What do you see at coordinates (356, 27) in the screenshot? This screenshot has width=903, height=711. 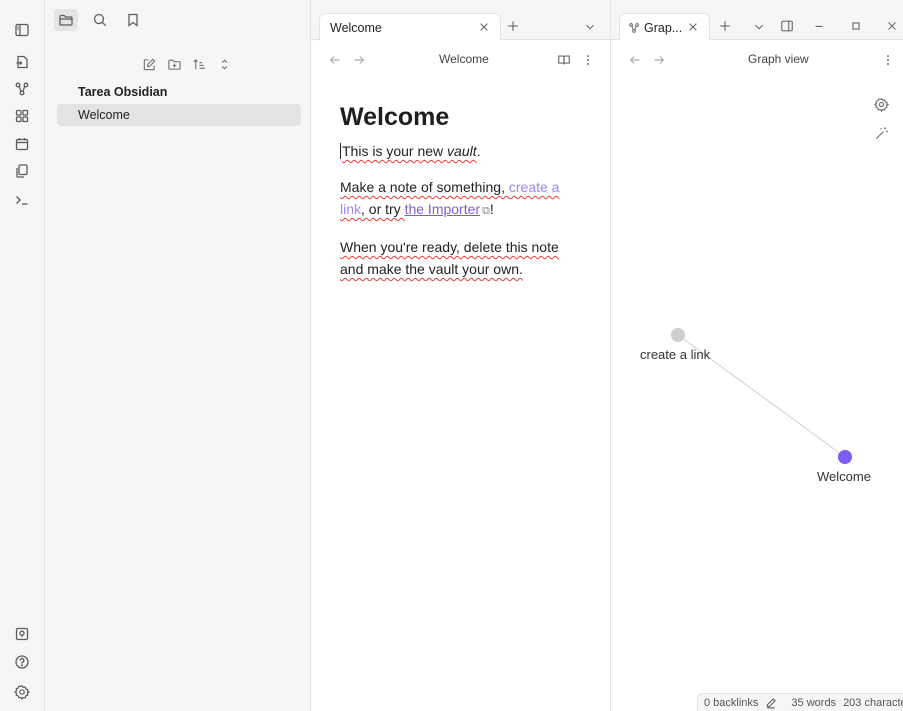 I see `tab-label: Welcome` at bounding box center [356, 27].